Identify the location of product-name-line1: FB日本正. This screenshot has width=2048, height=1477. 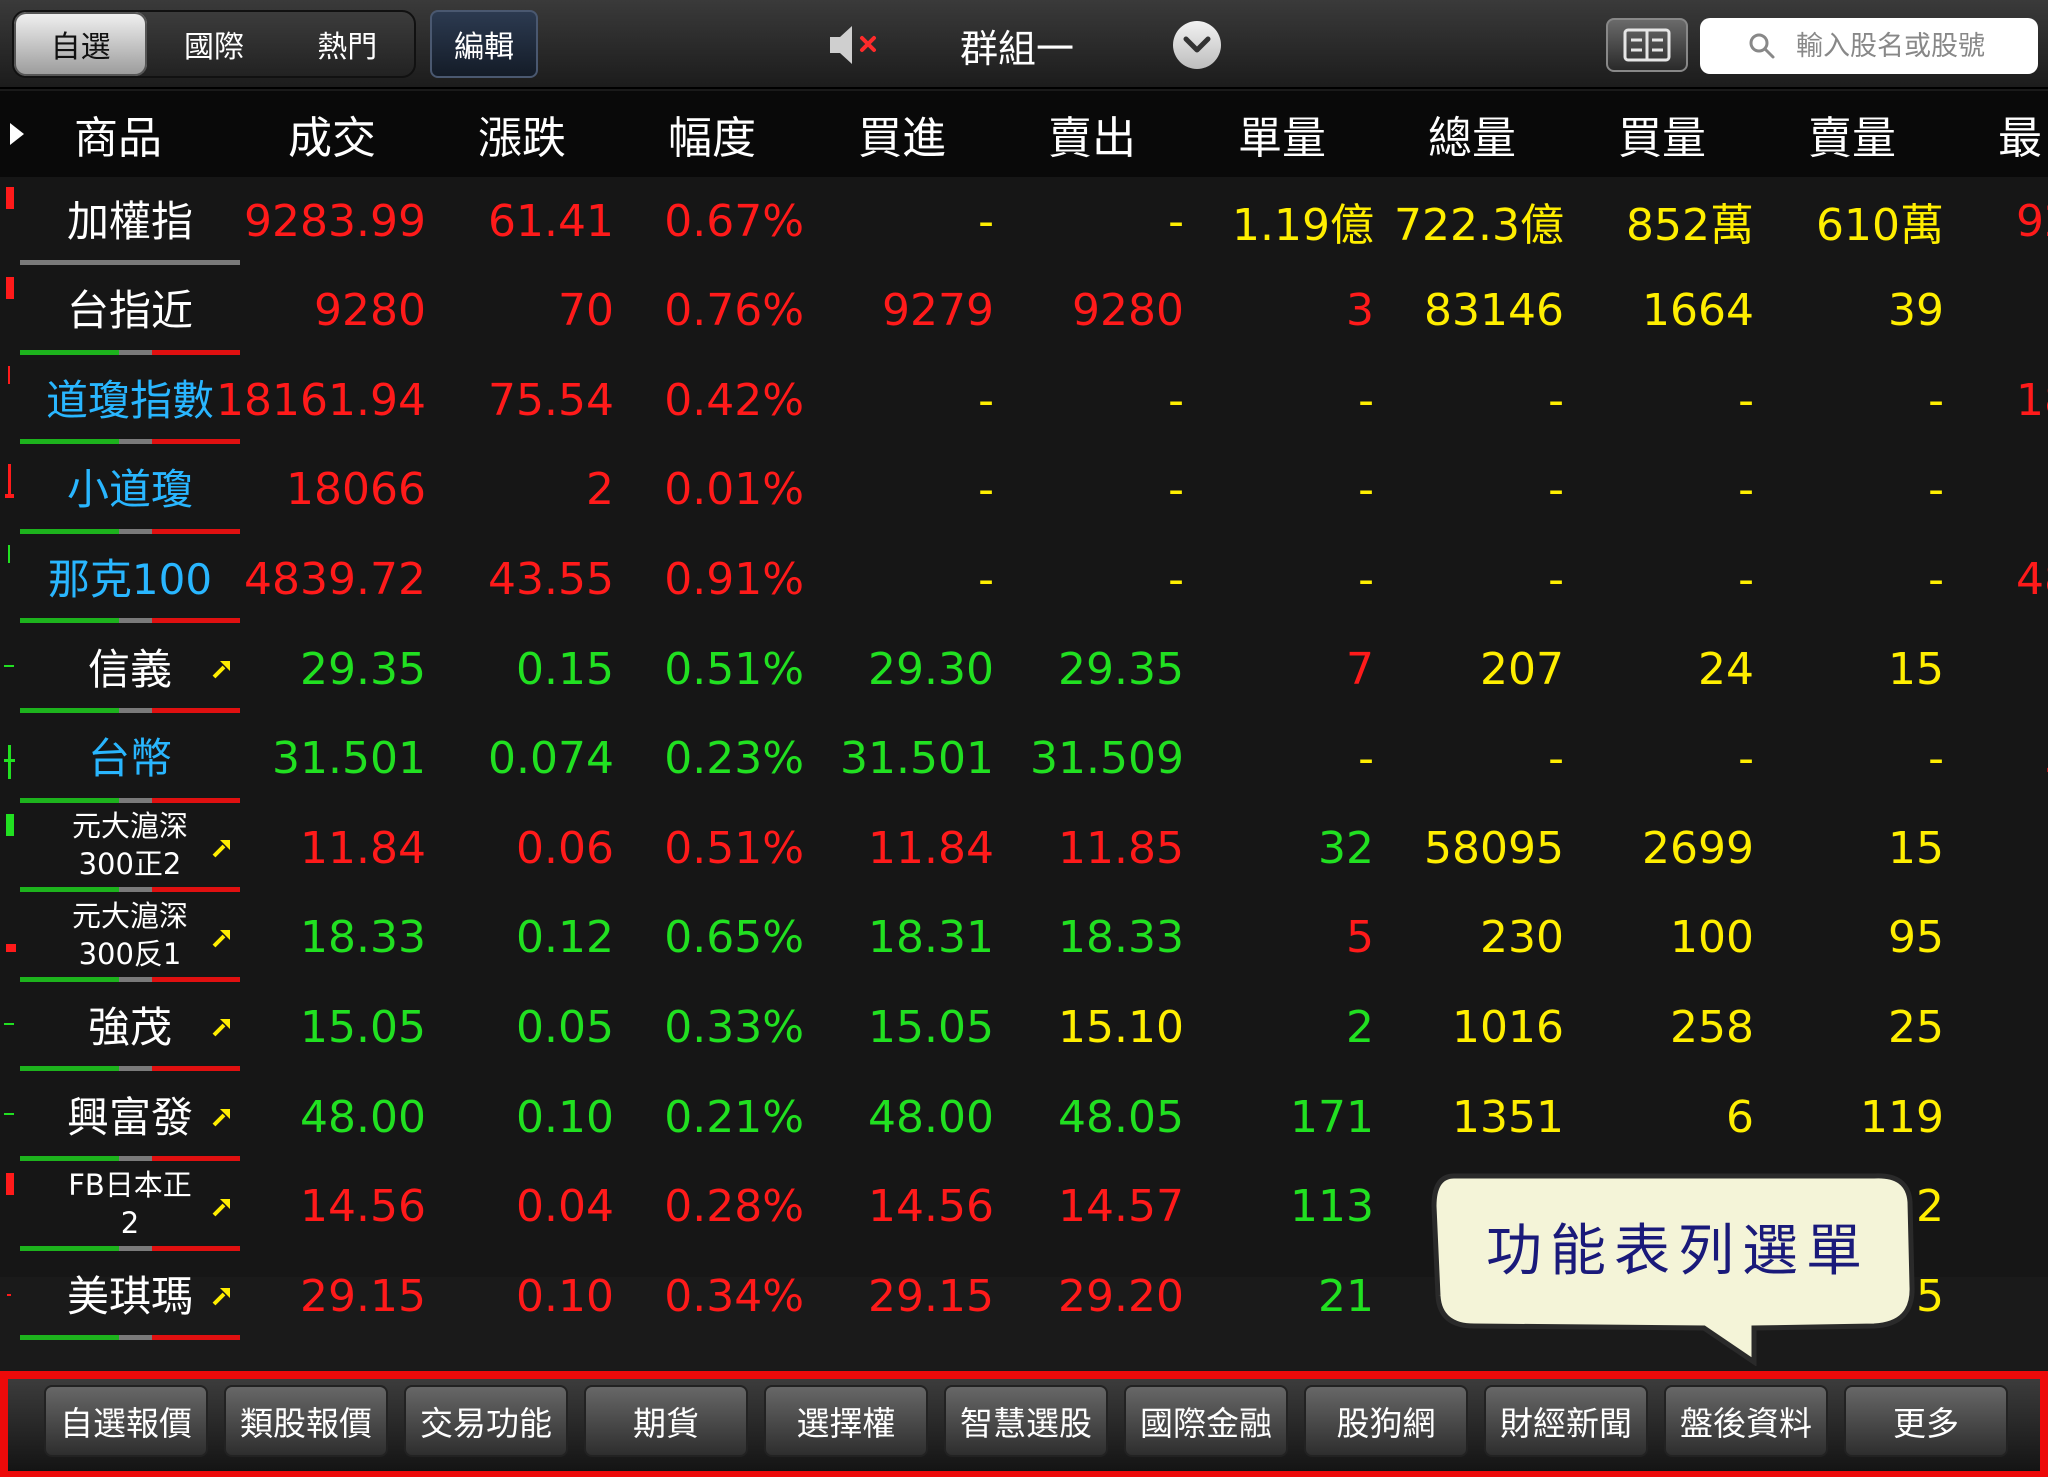
(130, 1184).